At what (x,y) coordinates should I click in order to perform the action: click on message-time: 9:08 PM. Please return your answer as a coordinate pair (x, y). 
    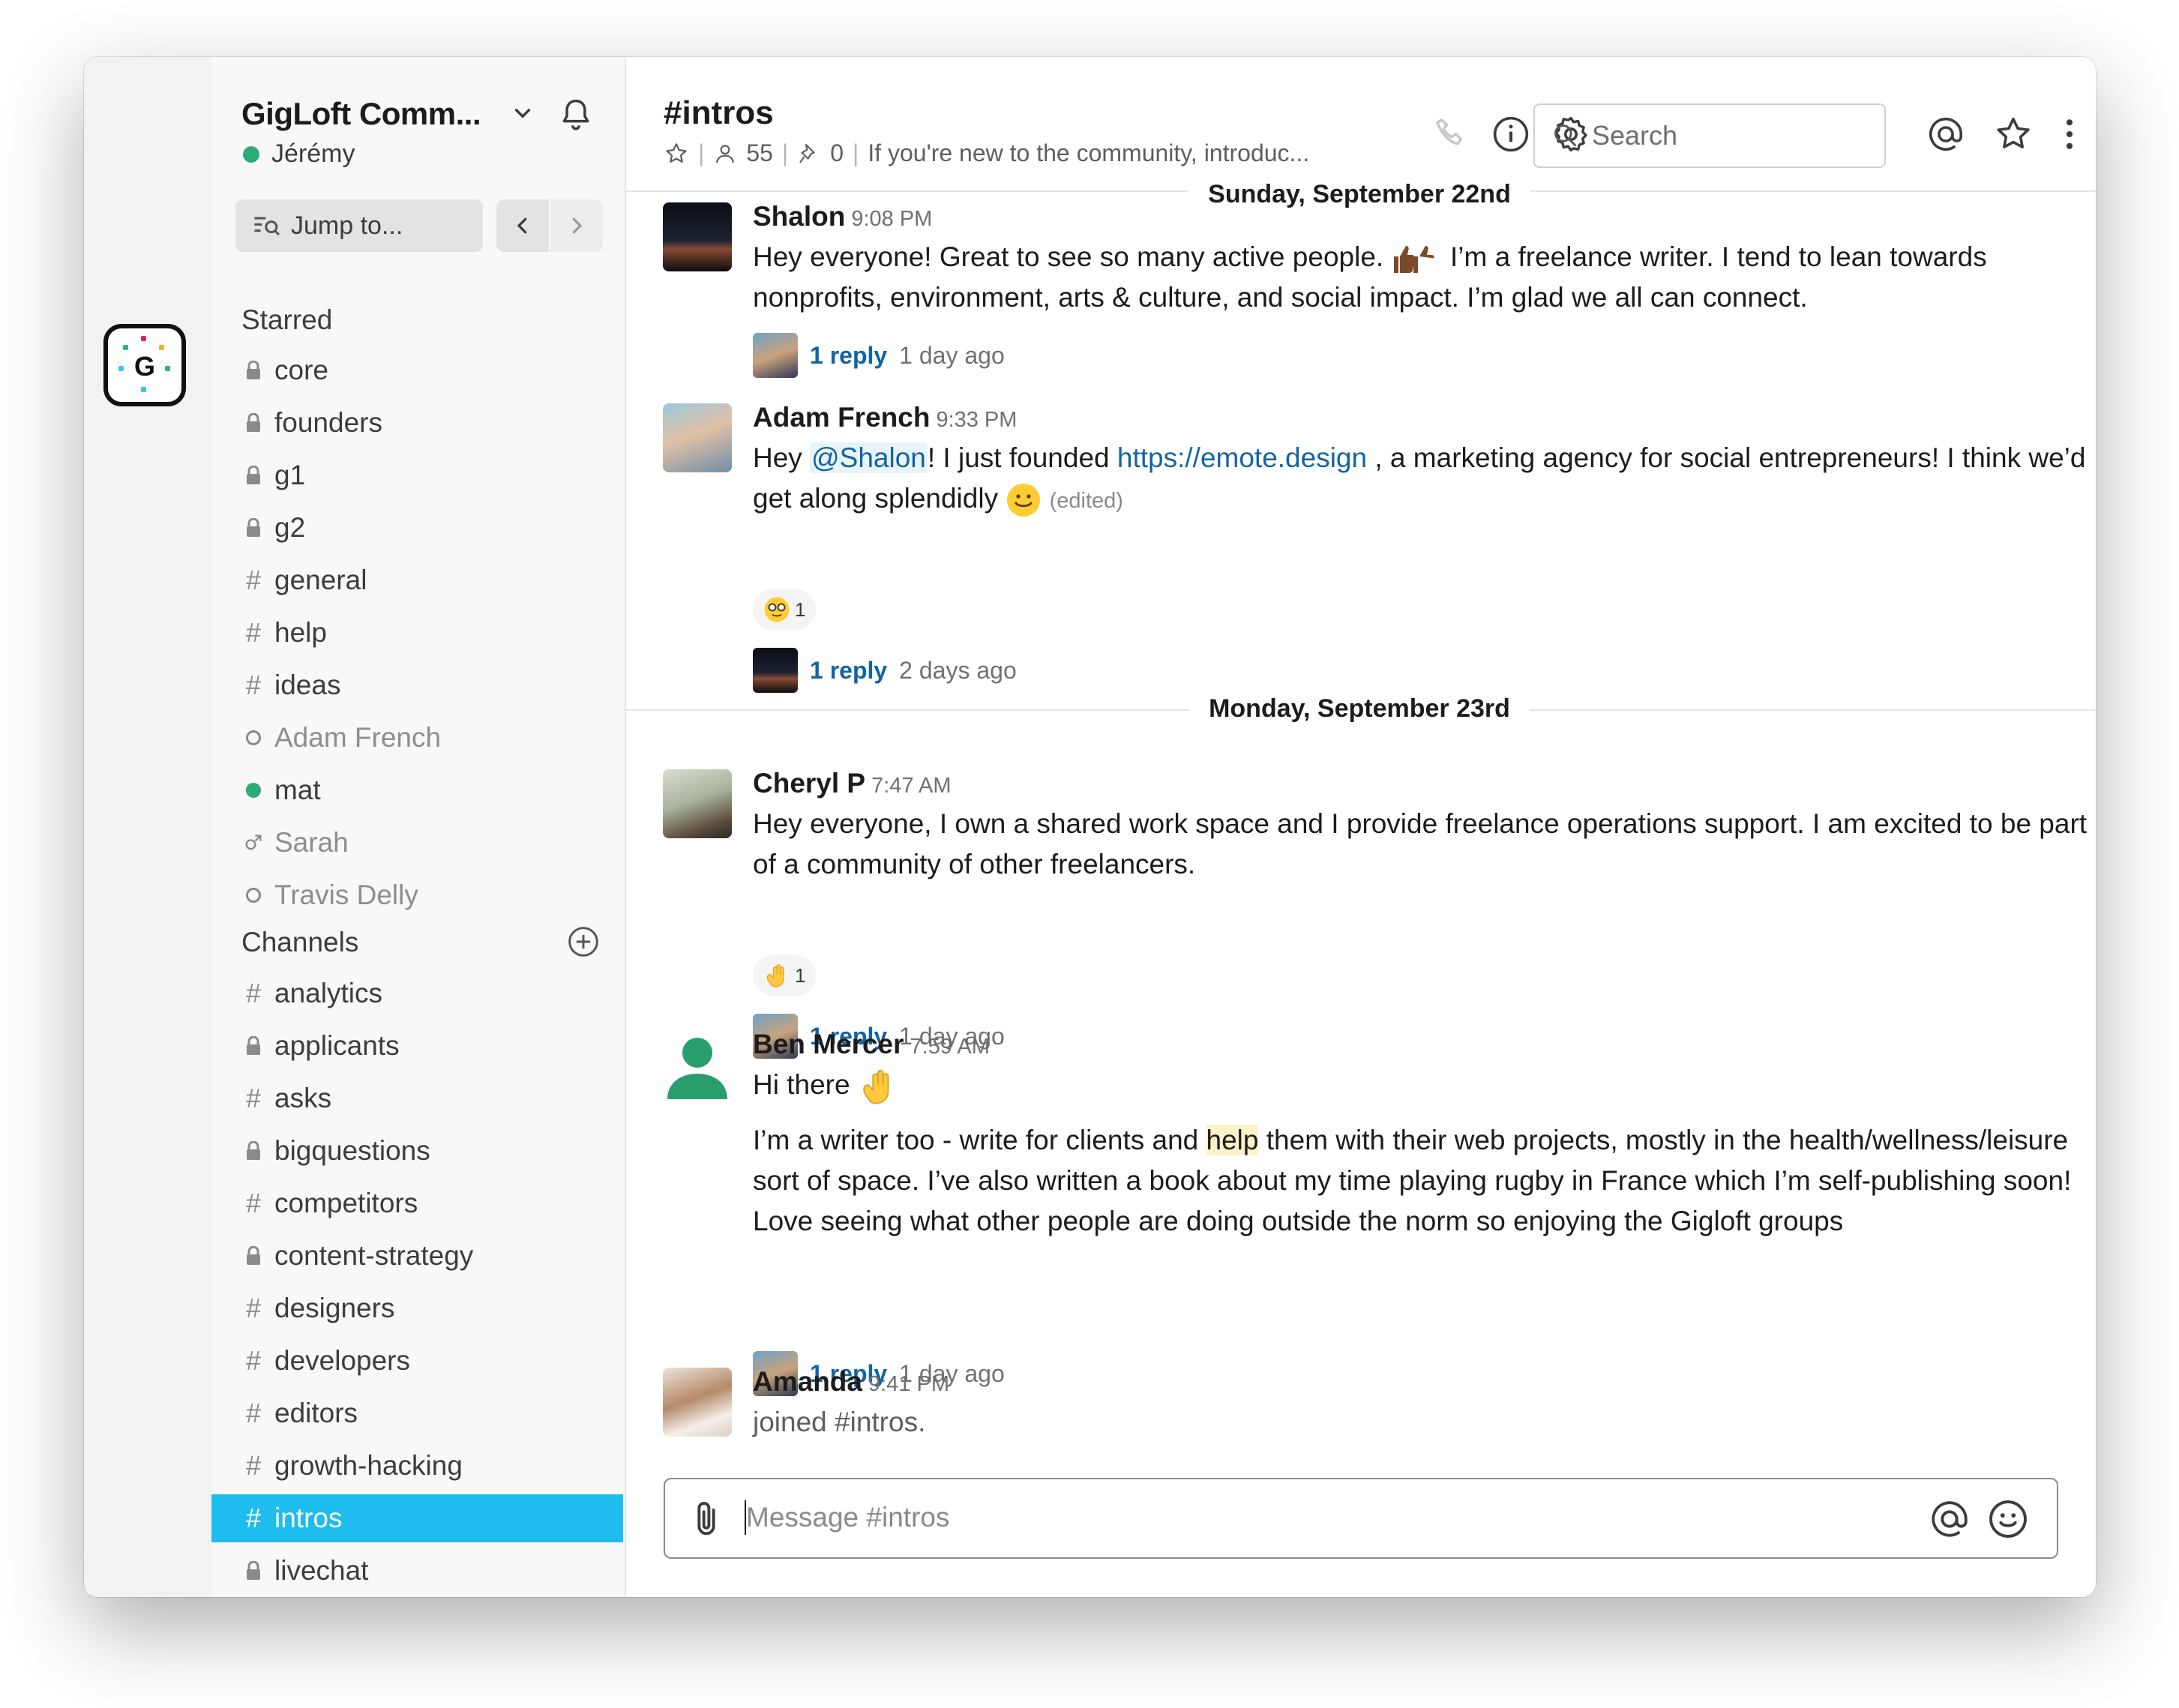
    Looking at the image, I should click on (891, 219).